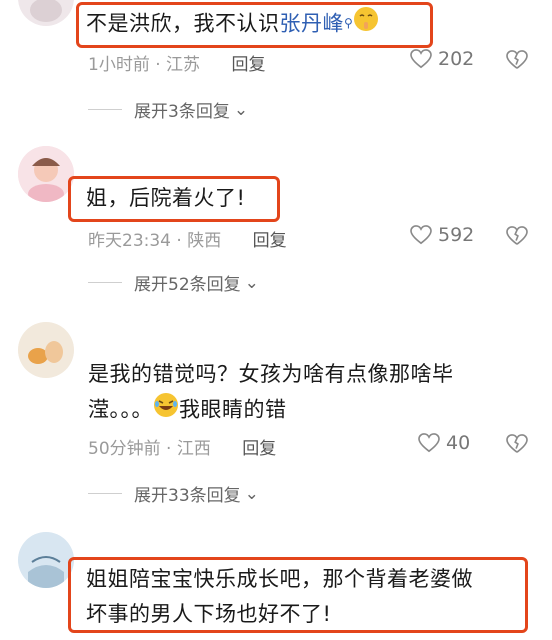 This screenshot has height=640, width=552. What do you see at coordinates (173, 493) in the screenshot?
I see `expand-replies-button: 展开33条回复 ⌄` at bounding box center [173, 493].